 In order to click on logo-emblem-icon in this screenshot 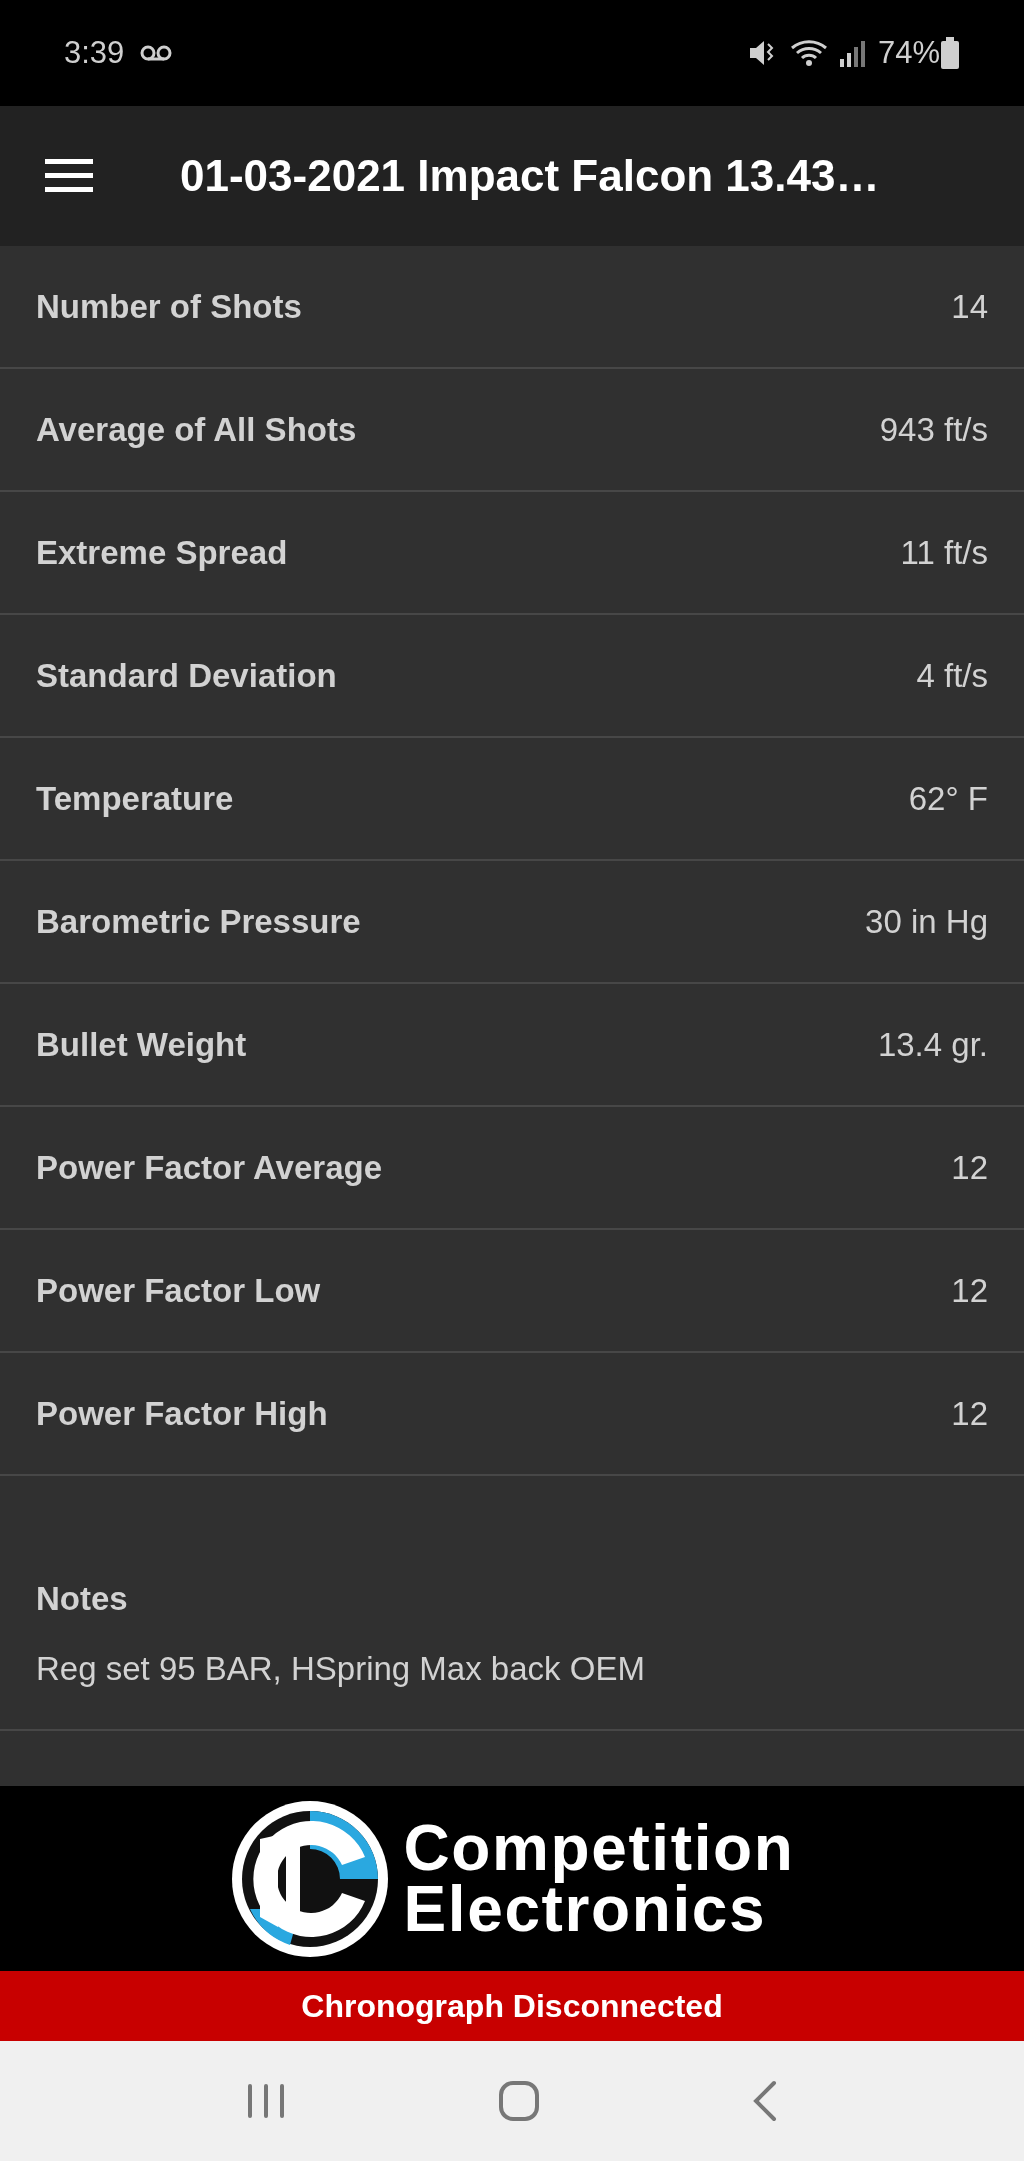, I will do `click(309, 1878)`.